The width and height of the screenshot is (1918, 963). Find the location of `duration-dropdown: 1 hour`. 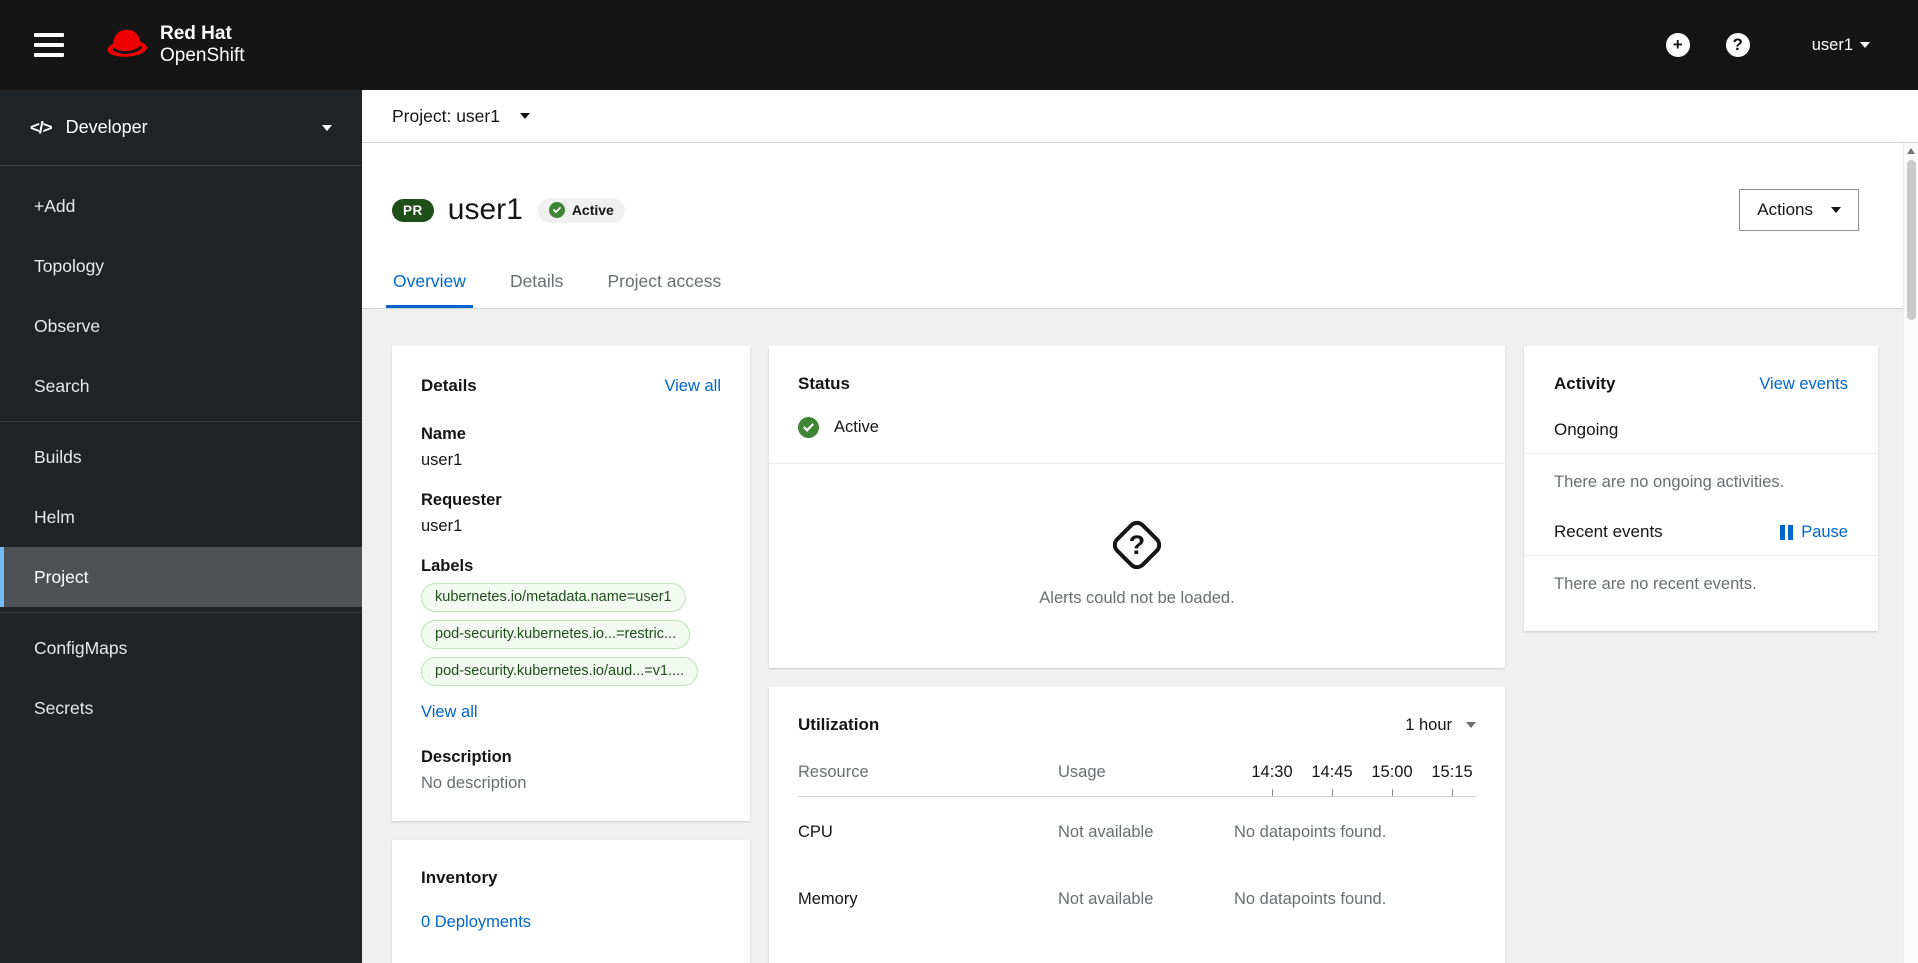

duration-dropdown: 1 hour is located at coordinates (1440, 725).